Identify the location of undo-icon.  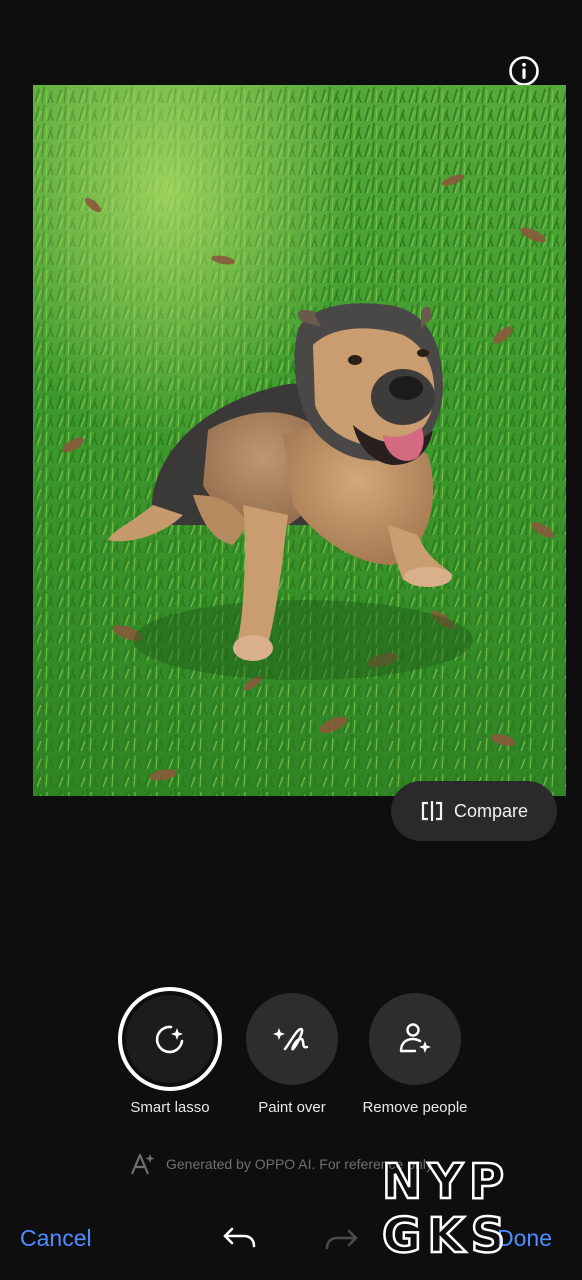
(239, 1237).